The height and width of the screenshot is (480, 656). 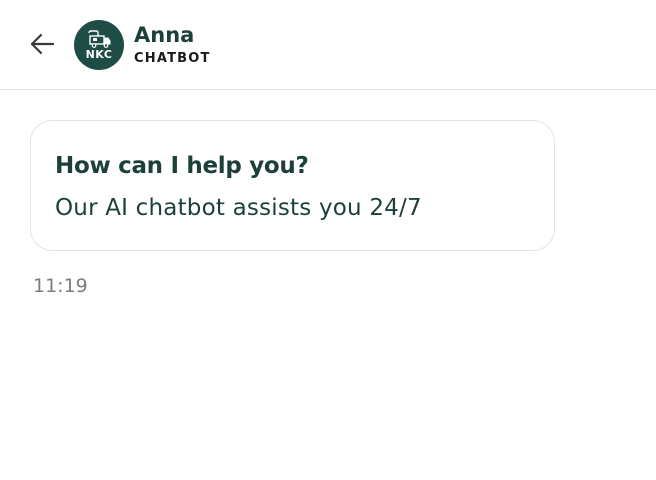 I want to click on agent-role: CHATBOT, so click(x=172, y=58).